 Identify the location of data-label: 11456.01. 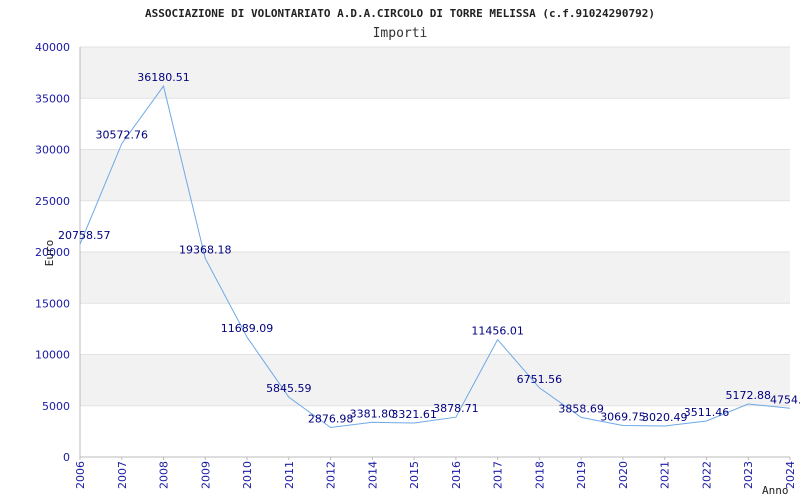
(497, 331).